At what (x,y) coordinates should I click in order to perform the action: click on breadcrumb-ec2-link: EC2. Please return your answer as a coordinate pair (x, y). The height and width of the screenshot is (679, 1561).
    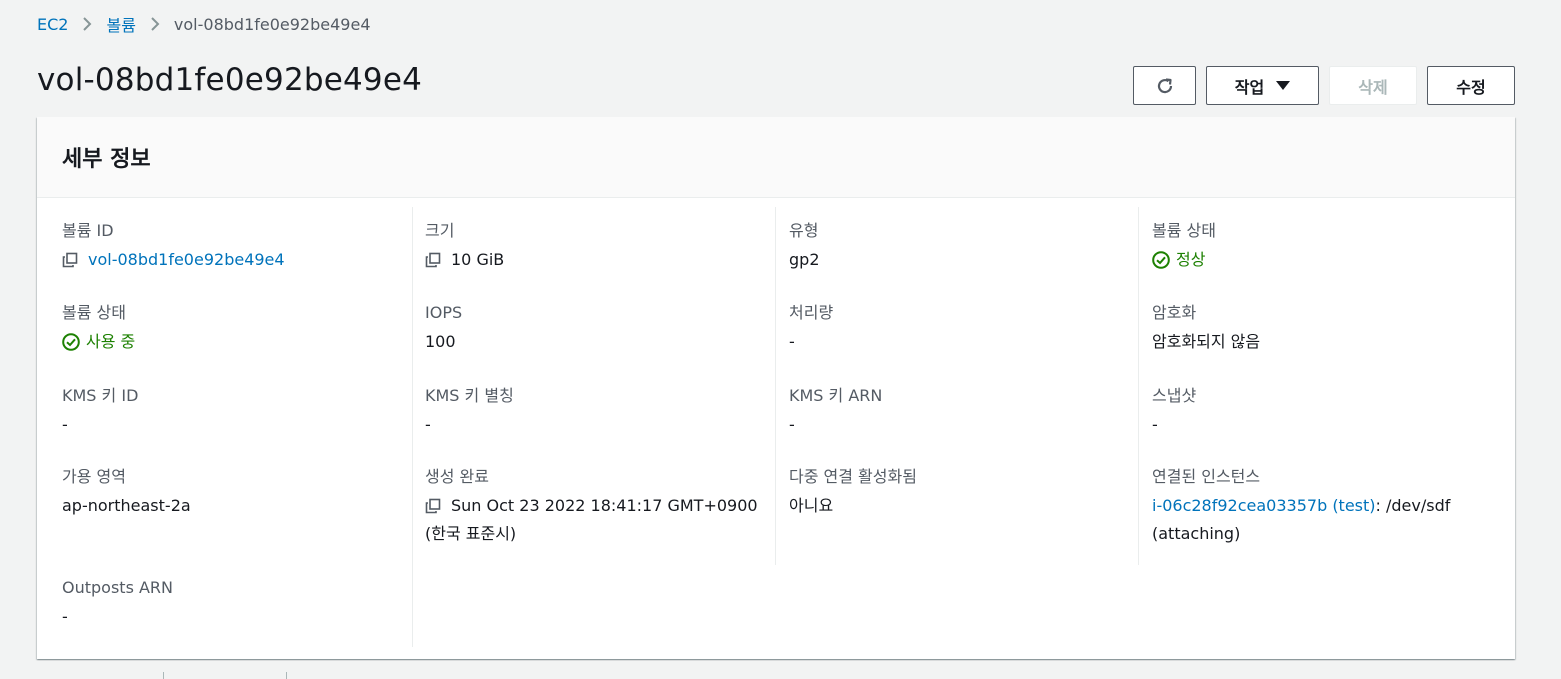
    Looking at the image, I should click on (52, 24).